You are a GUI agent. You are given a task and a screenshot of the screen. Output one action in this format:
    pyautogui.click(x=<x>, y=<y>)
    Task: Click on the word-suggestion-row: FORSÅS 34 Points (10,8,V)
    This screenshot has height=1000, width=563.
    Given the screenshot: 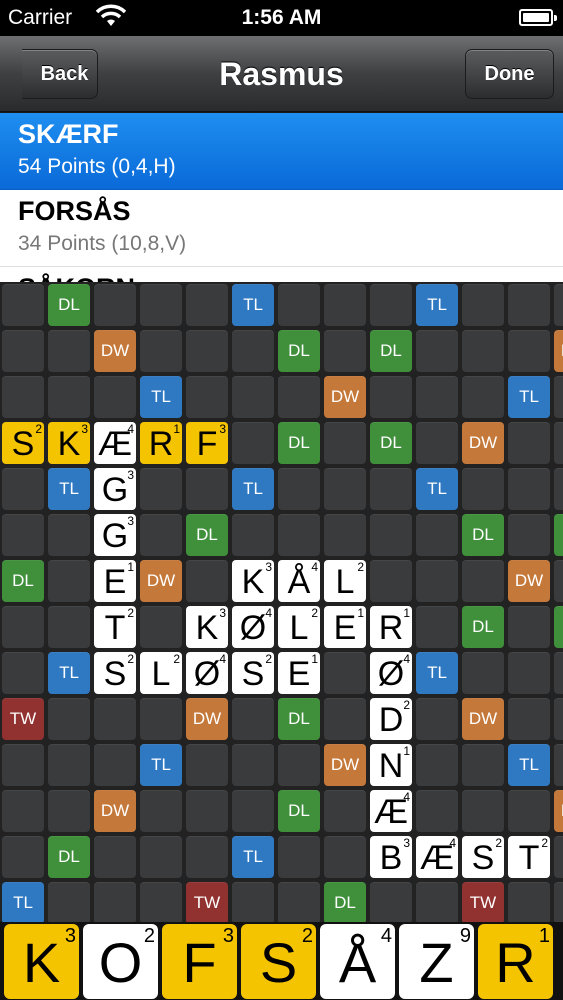 What is the action you would take?
    pyautogui.click(x=281, y=228)
    